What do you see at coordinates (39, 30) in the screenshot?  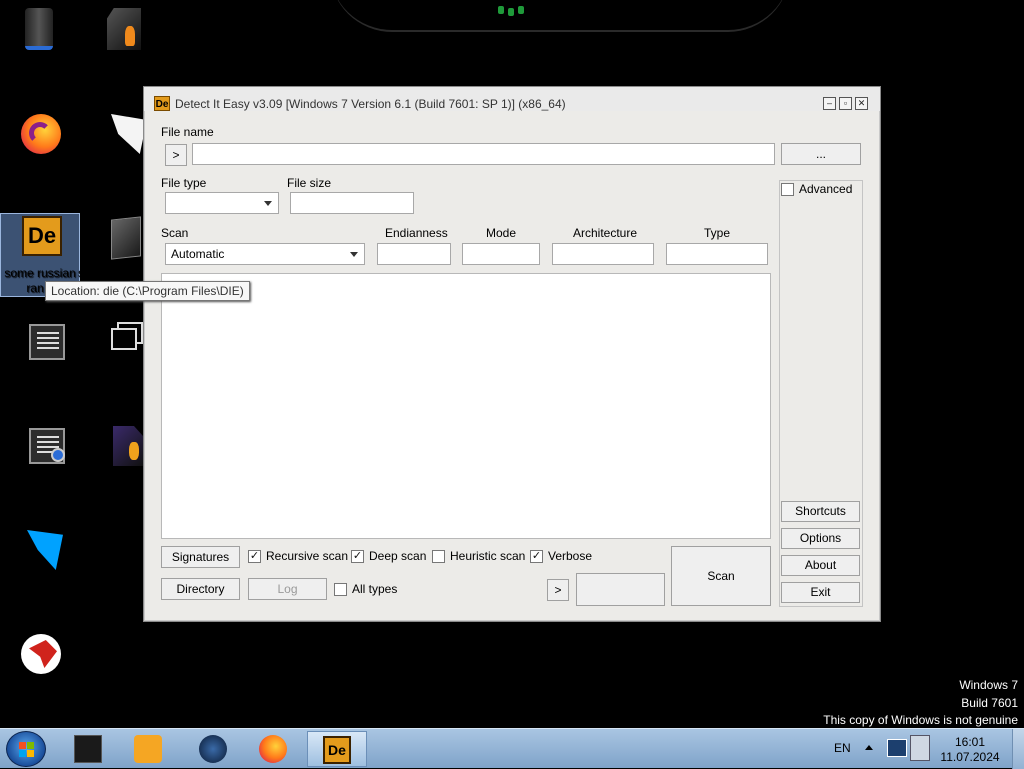 I see `recycle-bin-icon` at bounding box center [39, 30].